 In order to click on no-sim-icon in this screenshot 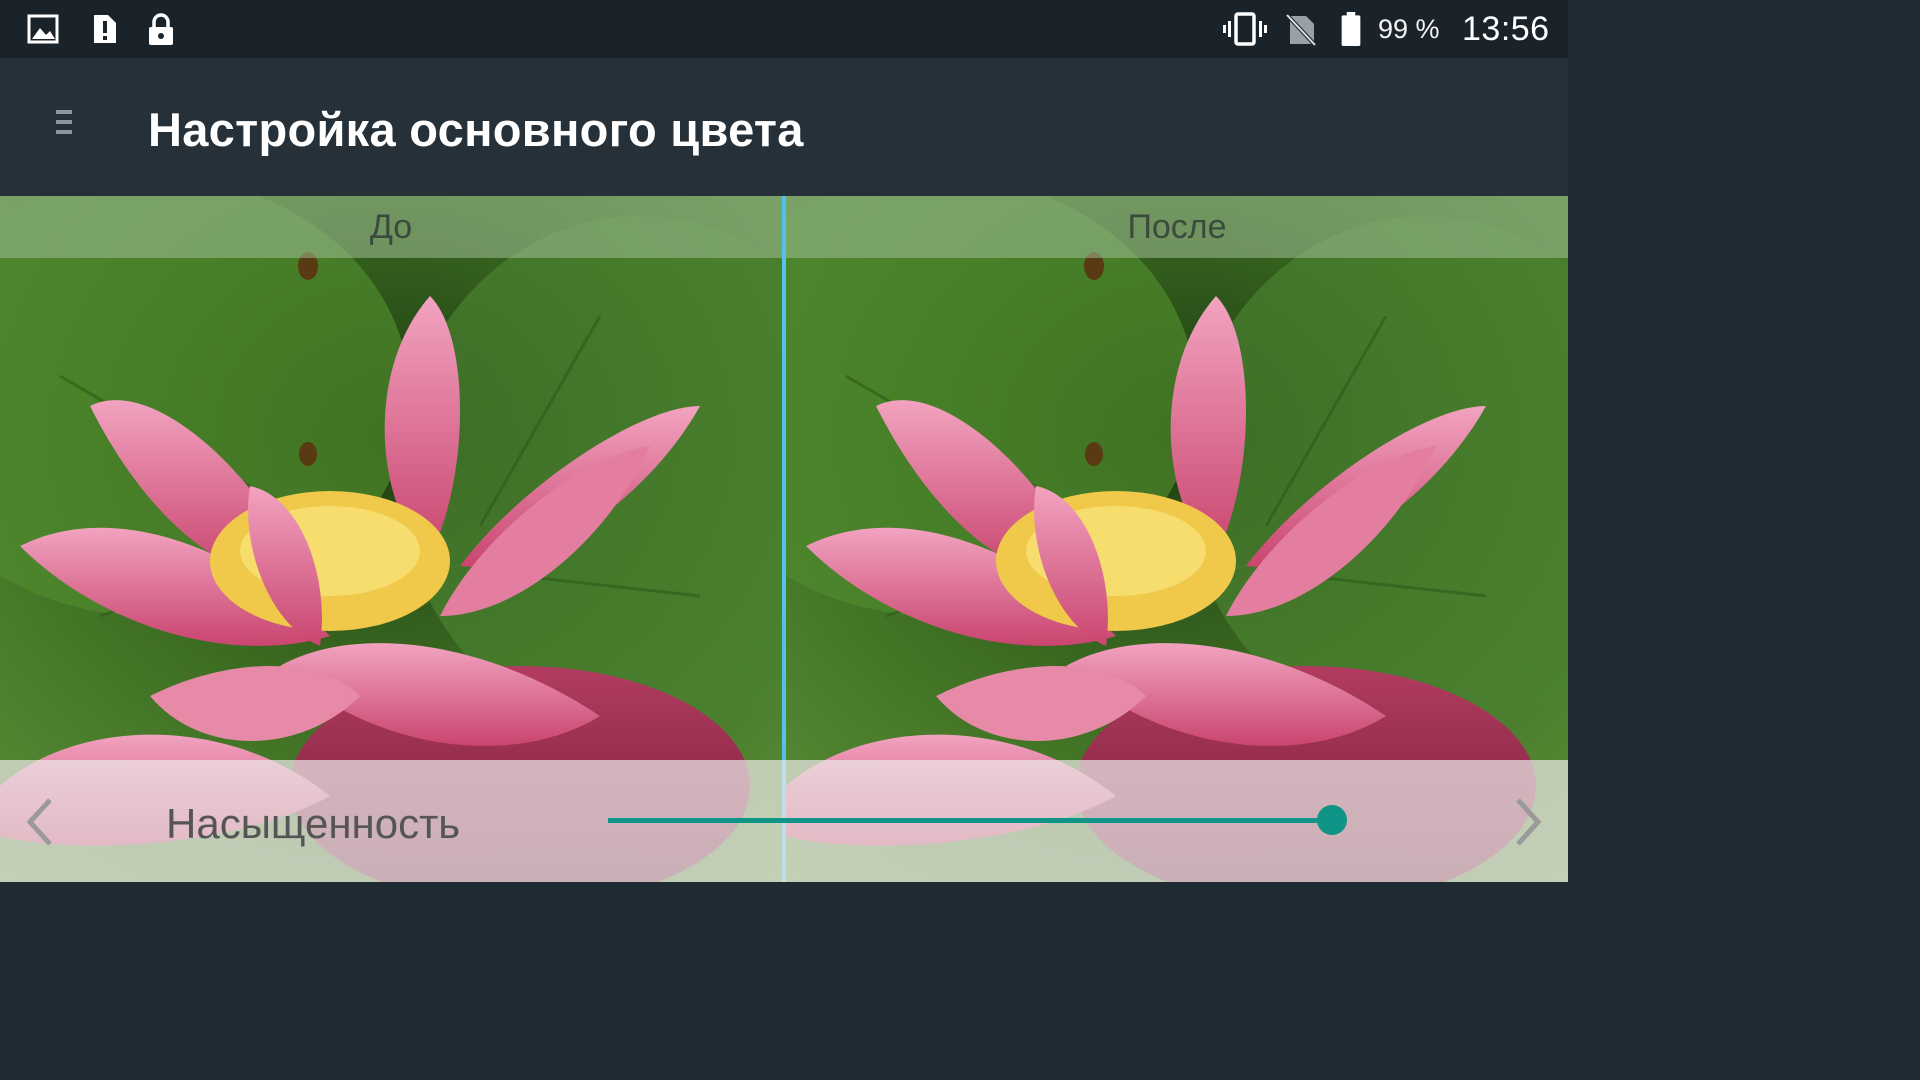, I will do `click(1301, 29)`.